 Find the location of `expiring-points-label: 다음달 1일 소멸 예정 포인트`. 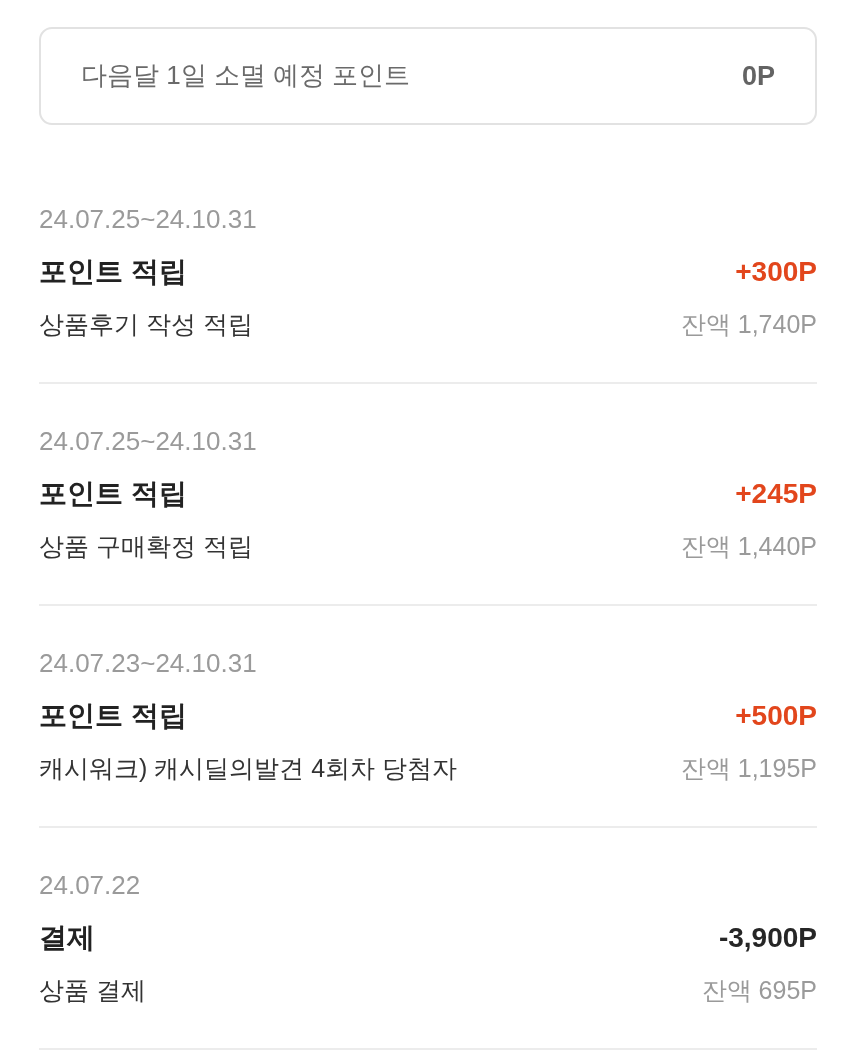

expiring-points-label: 다음달 1일 소멸 예정 포인트 is located at coordinates (246, 76).